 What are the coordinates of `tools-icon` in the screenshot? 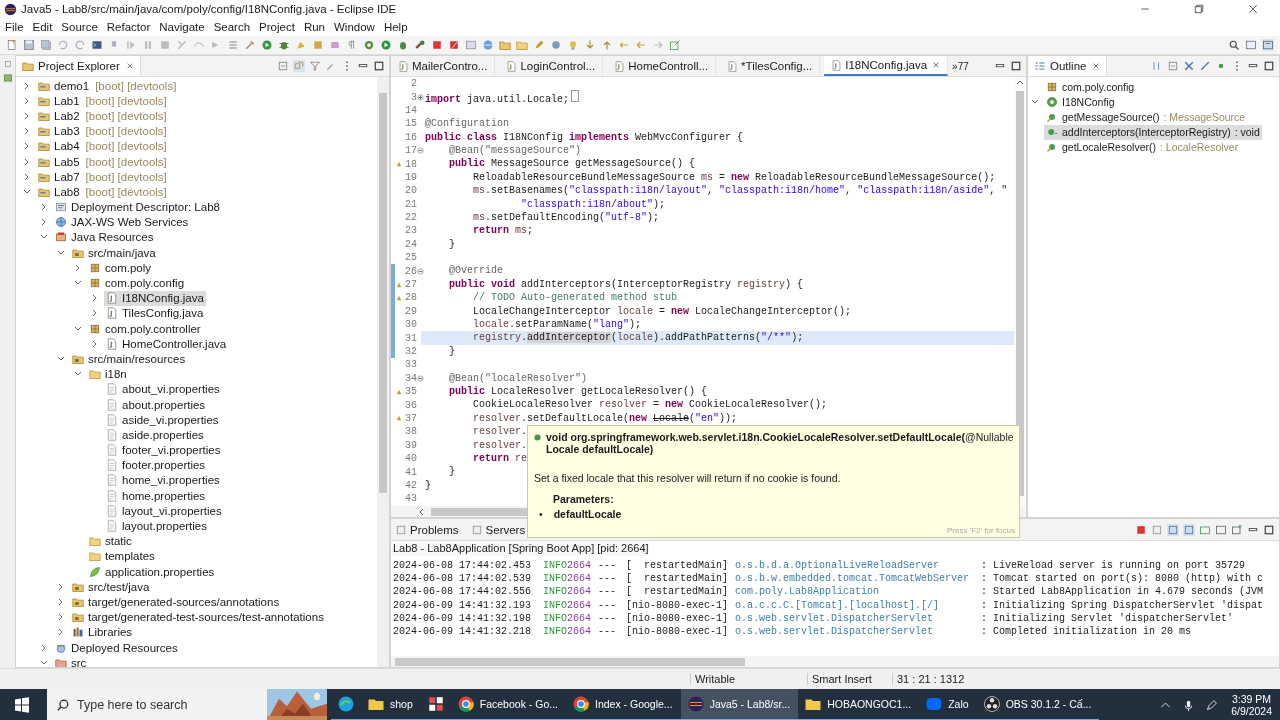 It's located at (420, 45).